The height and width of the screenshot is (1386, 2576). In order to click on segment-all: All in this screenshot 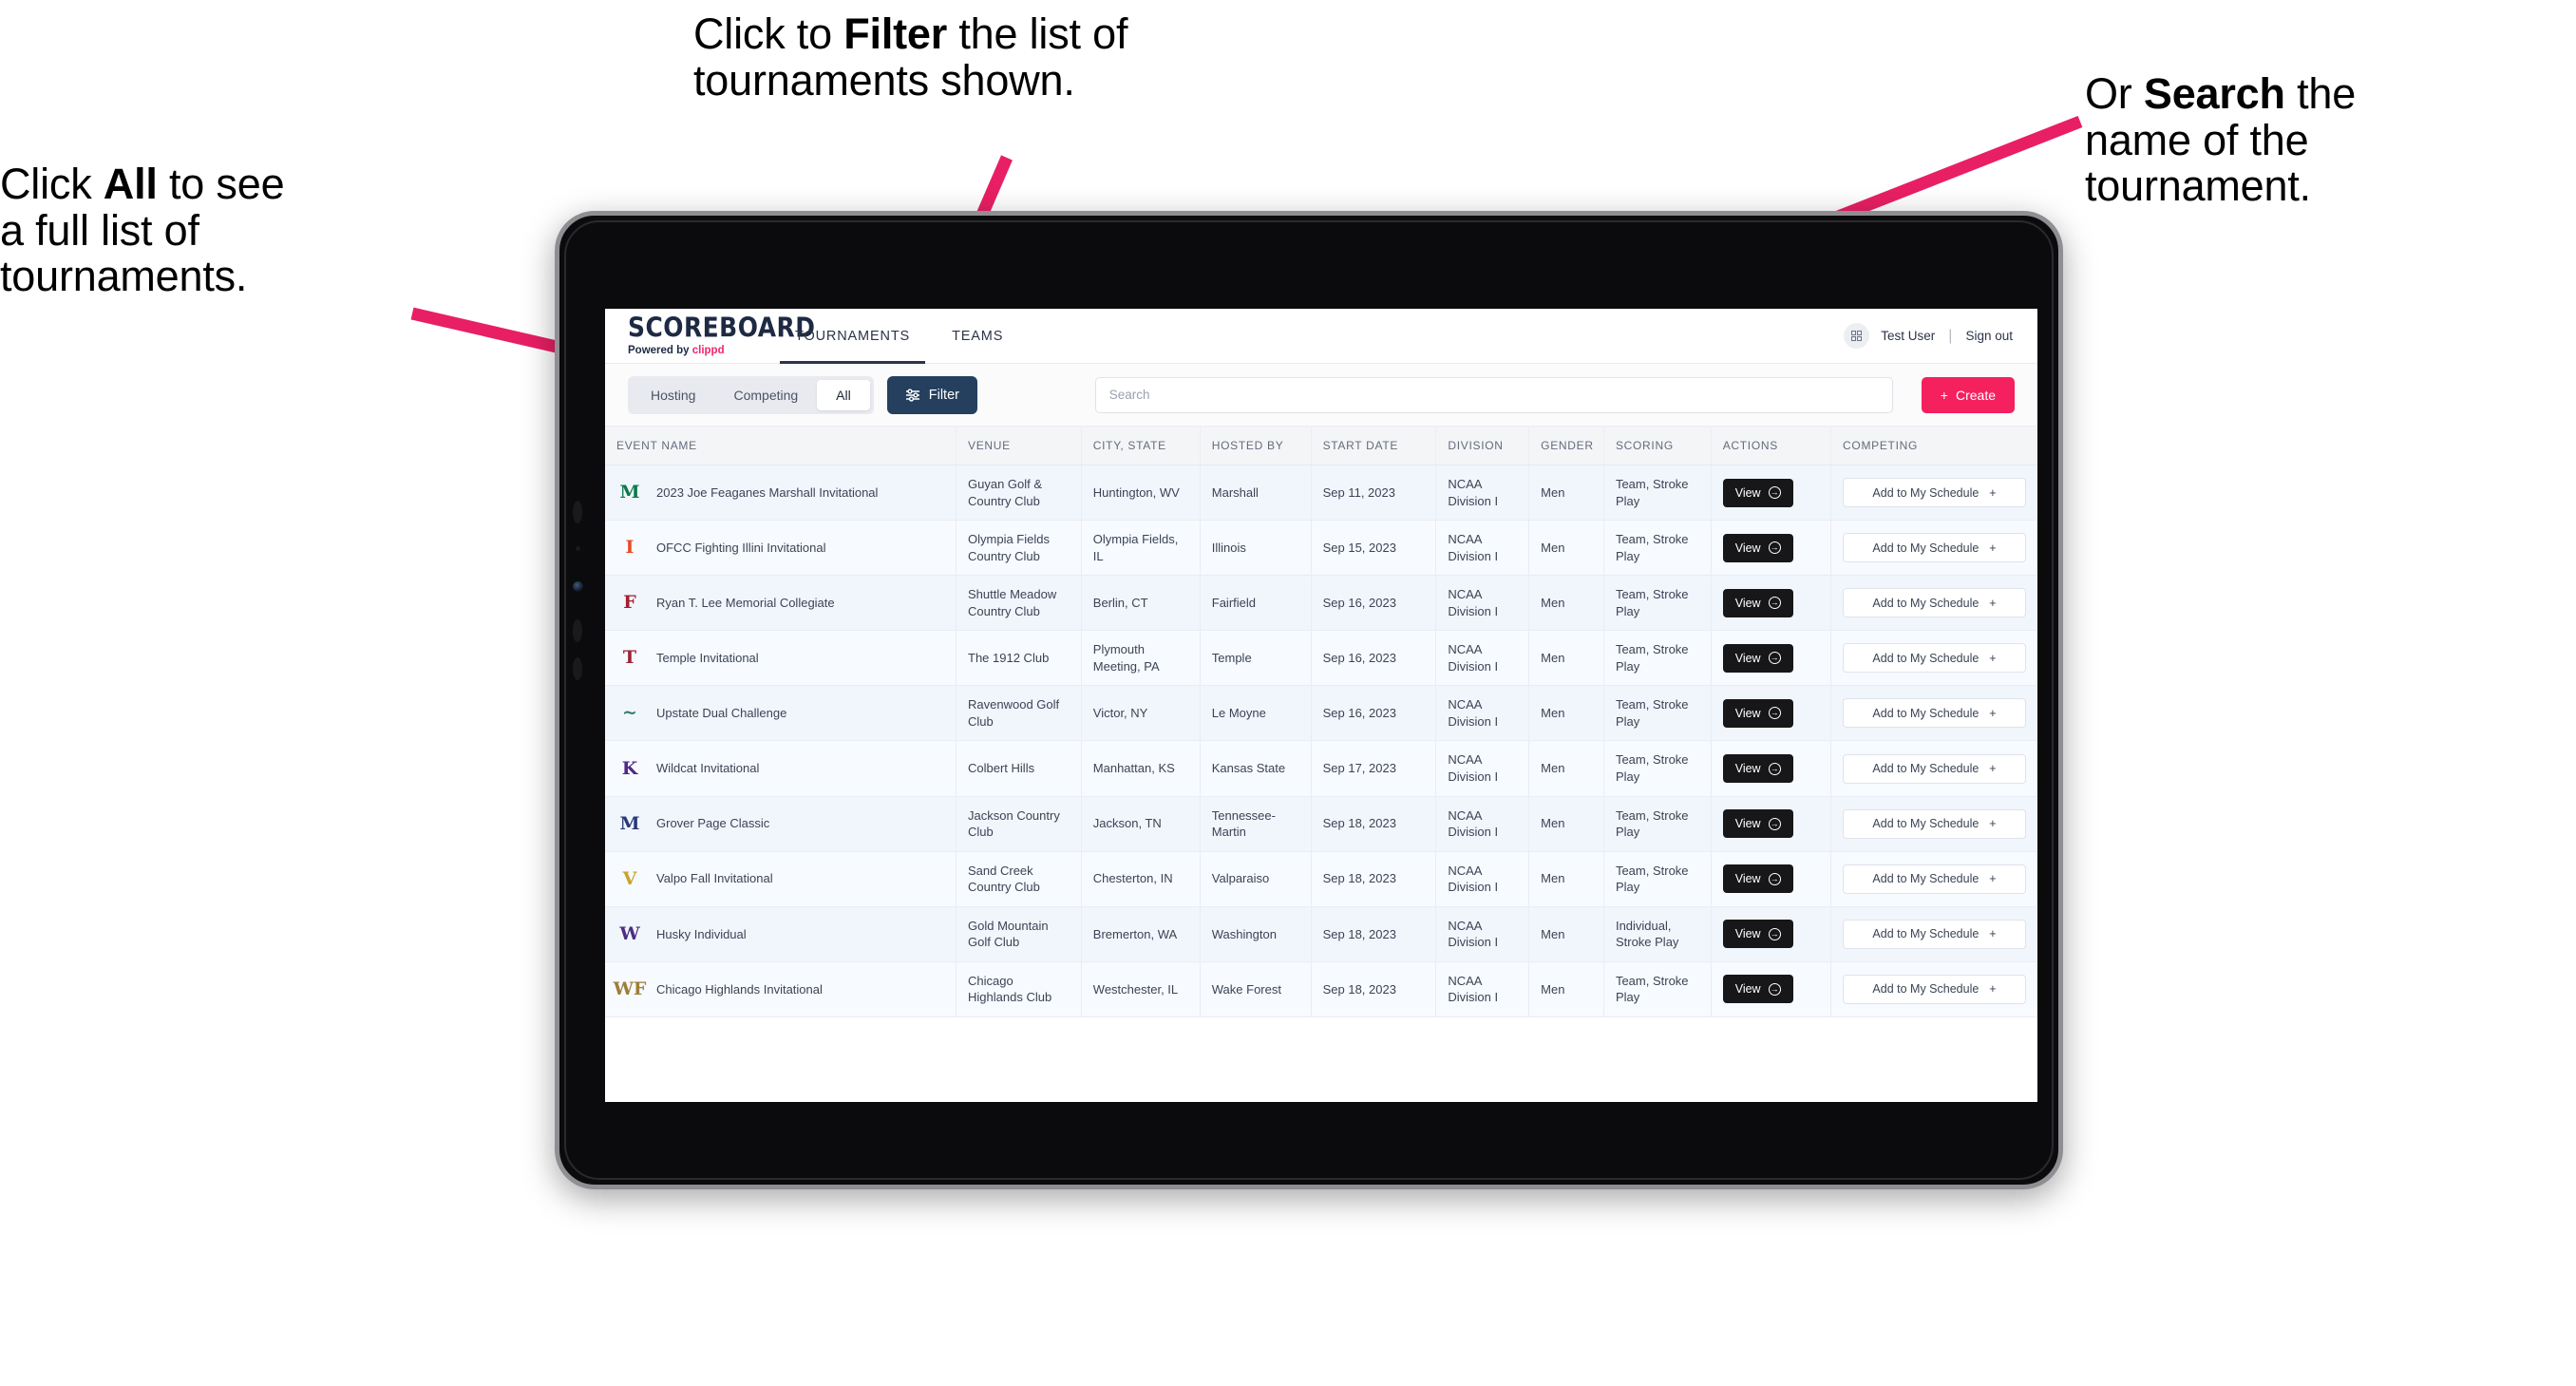, I will do `click(843, 394)`.